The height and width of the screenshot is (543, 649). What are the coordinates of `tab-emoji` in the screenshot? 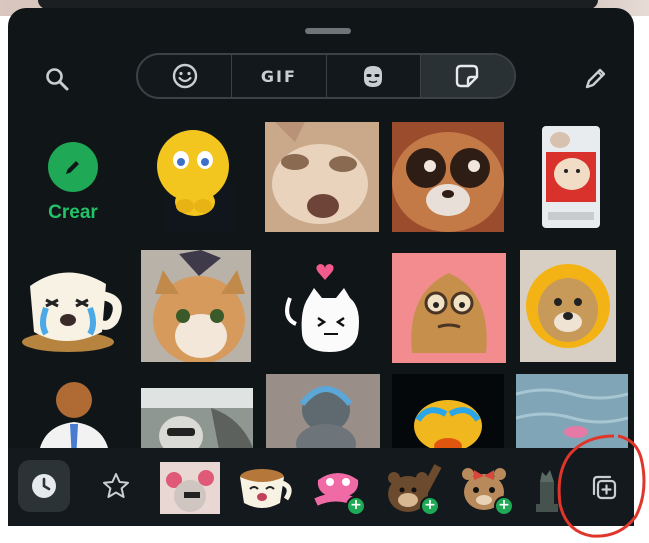 It's located at (185, 76).